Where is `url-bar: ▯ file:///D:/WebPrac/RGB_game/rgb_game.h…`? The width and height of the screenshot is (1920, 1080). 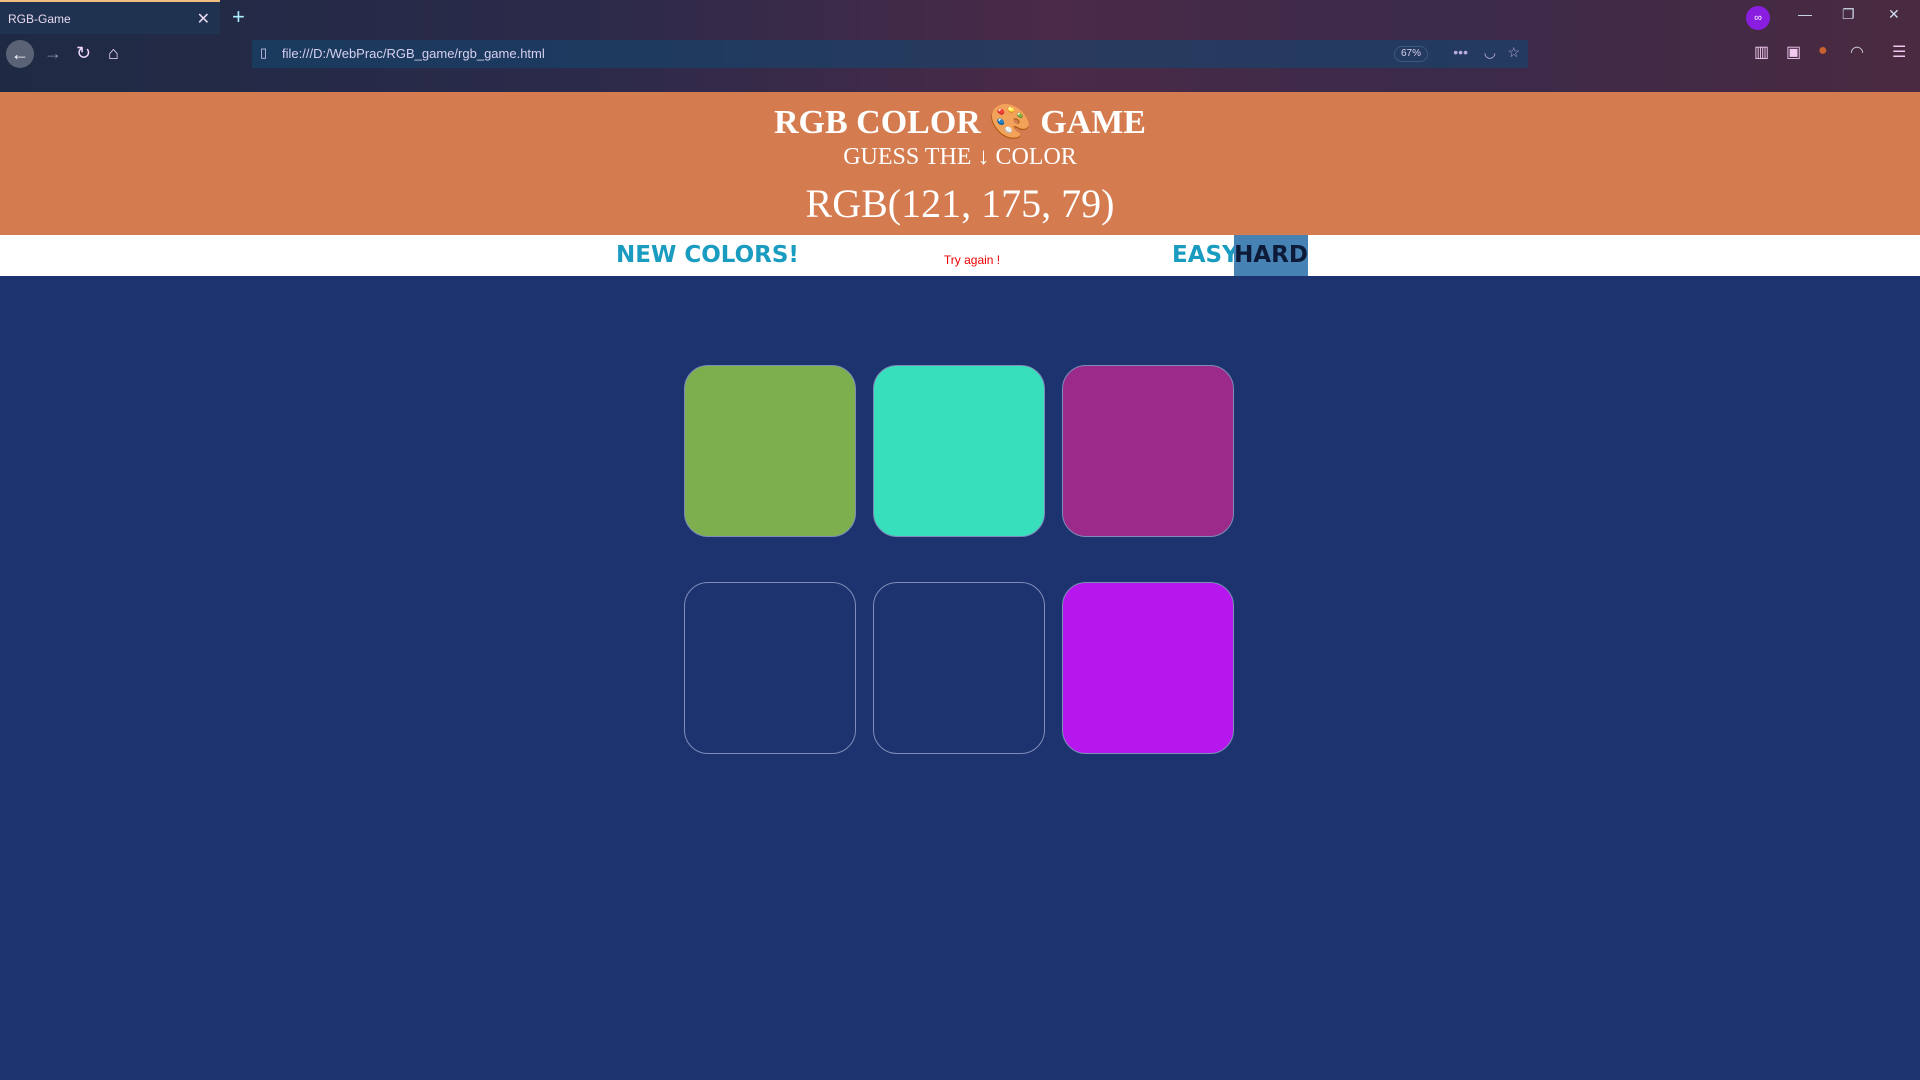
url-bar: ▯ file:///D:/WebPrac/RGB_game/rgb_game.h… is located at coordinates (890, 54).